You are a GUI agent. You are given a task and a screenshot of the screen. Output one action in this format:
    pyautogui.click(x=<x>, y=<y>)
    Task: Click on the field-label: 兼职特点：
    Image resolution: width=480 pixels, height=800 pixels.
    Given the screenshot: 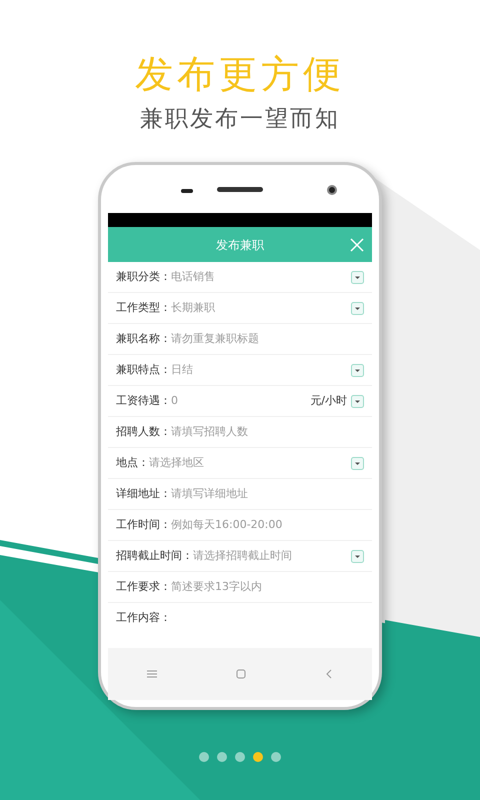 What is the action you would take?
    pyautogui.click(x=143, y=370)
    